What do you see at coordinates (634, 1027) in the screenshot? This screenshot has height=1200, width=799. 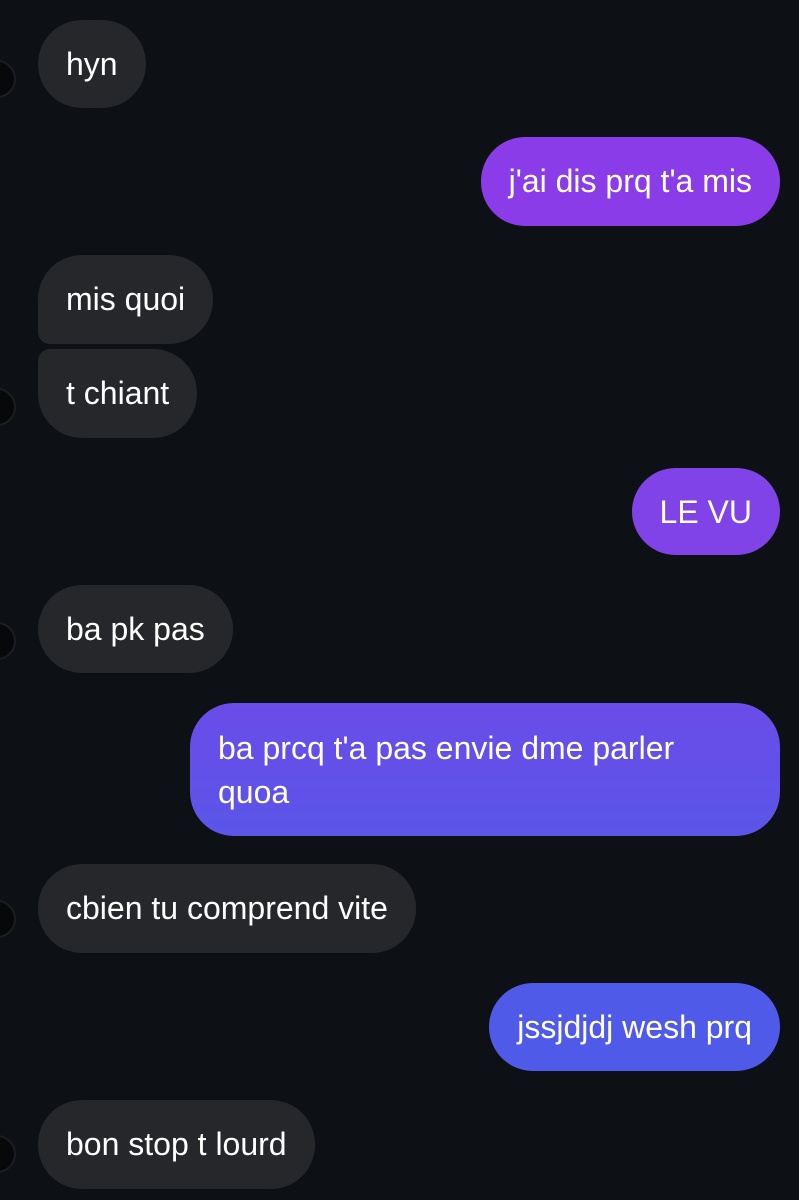 I see `outgoing-message-bubble: jssjdjdj wesh prq` at bounding box center [634, 1027].